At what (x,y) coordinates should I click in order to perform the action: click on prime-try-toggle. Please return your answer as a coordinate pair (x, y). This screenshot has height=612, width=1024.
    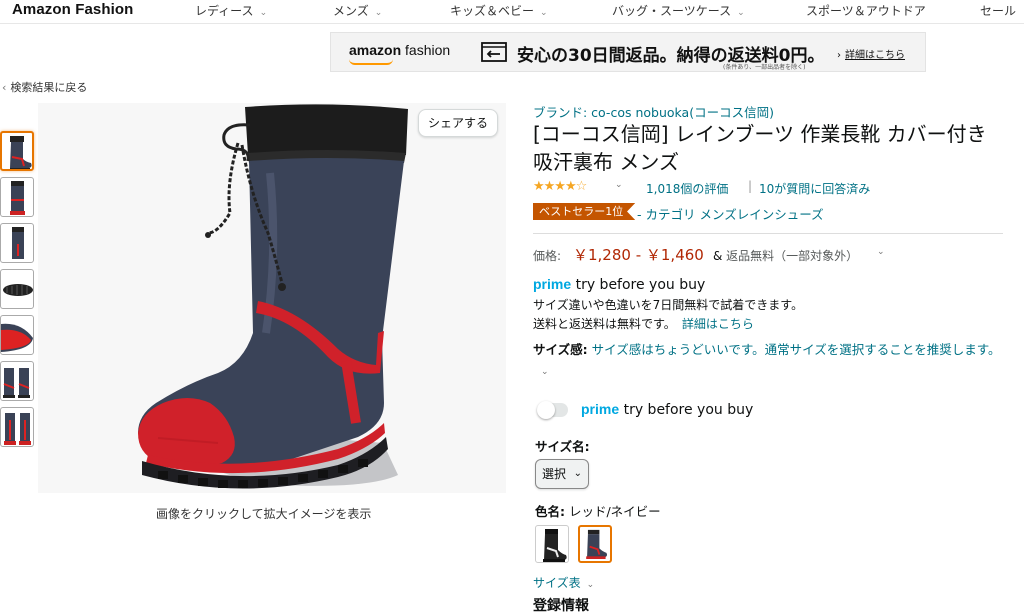
    Looking at the image, I should click on (552, 410).